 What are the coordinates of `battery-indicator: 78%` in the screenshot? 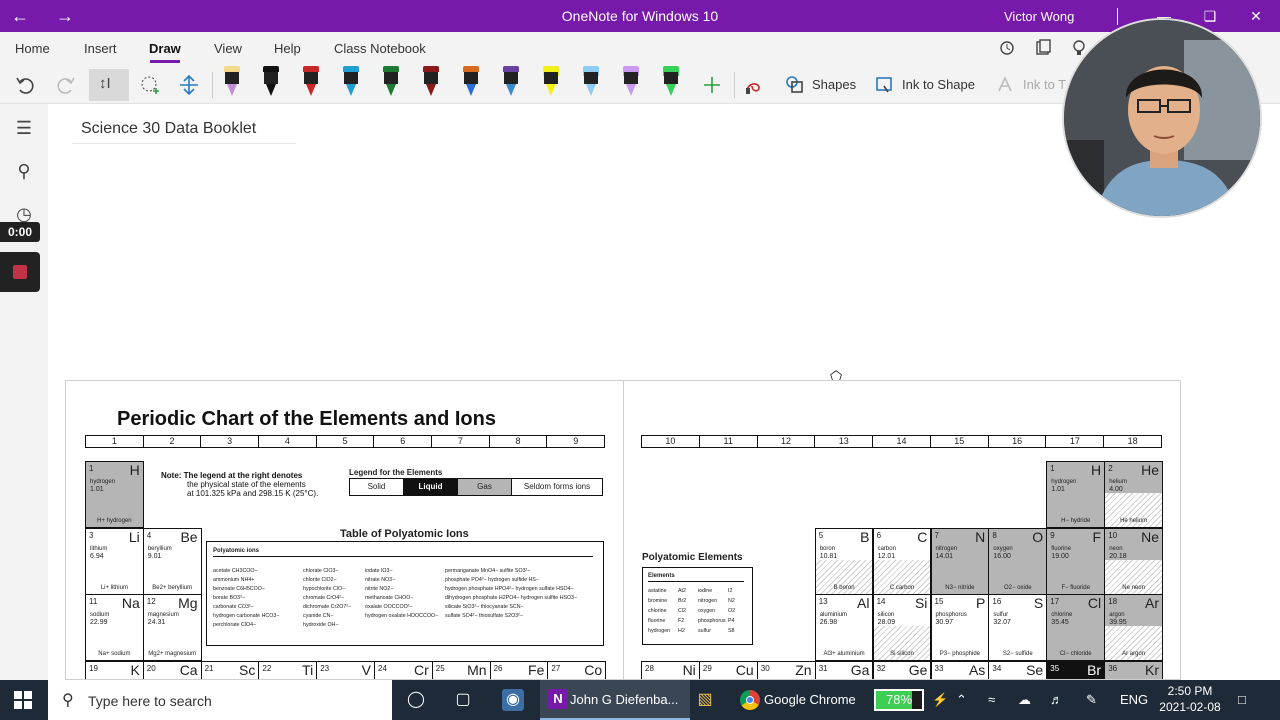 It's located at (899, 700).